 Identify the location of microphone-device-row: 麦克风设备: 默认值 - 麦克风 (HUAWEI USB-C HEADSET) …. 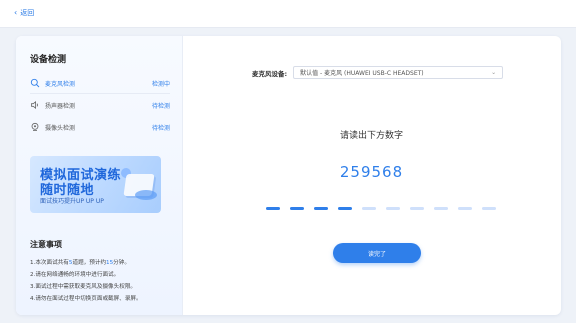
(378, 72).